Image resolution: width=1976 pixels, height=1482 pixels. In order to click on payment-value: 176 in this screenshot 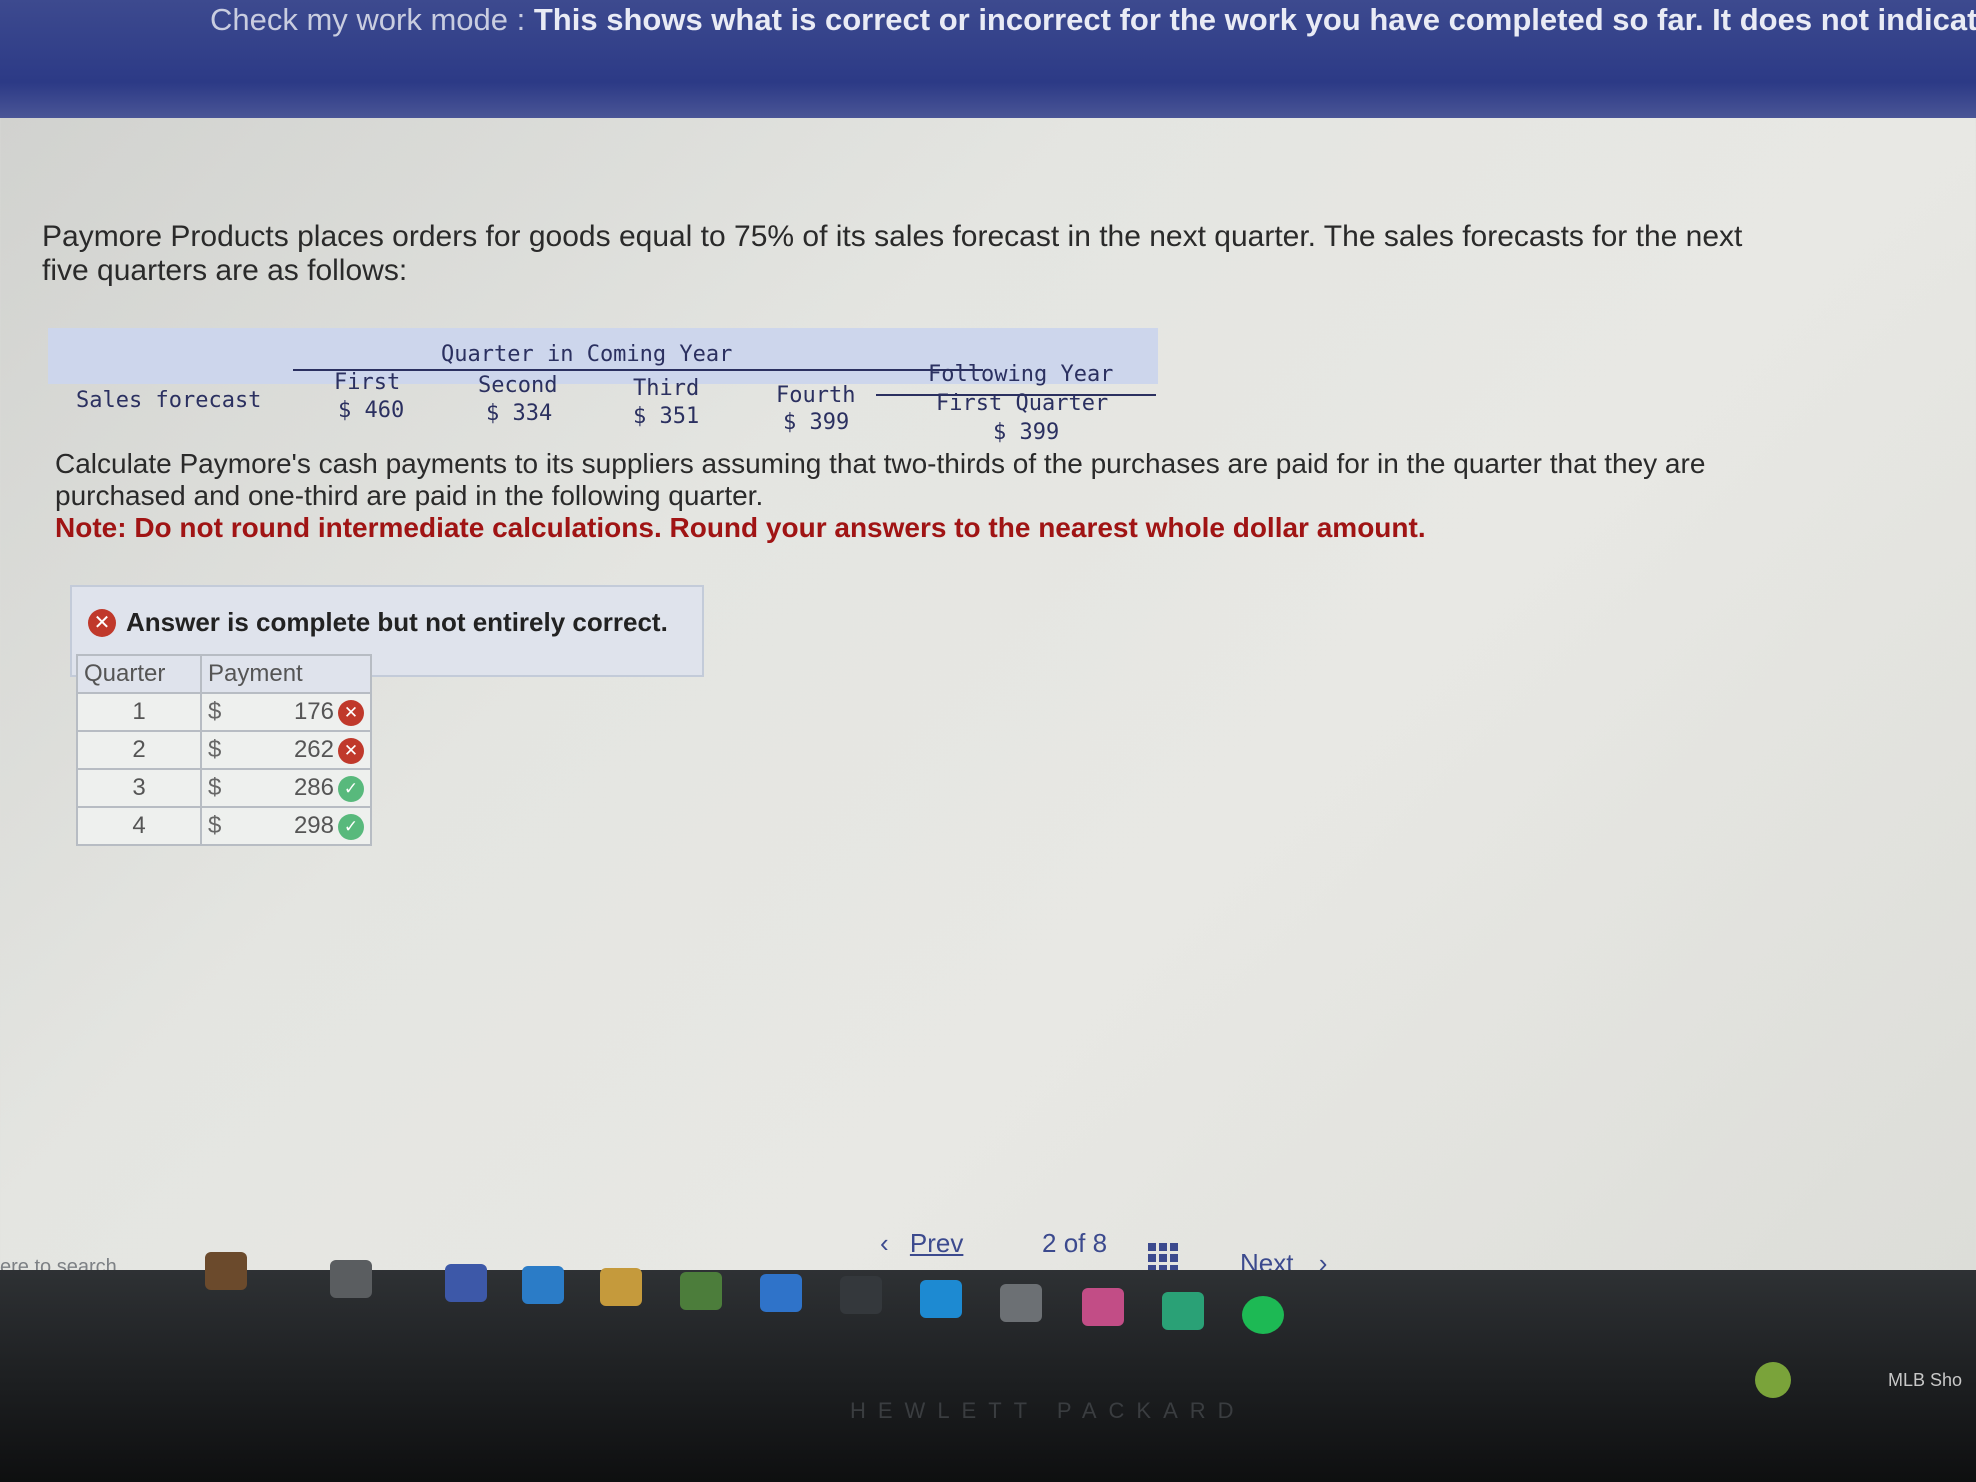, I will do `click(313, 711)`.